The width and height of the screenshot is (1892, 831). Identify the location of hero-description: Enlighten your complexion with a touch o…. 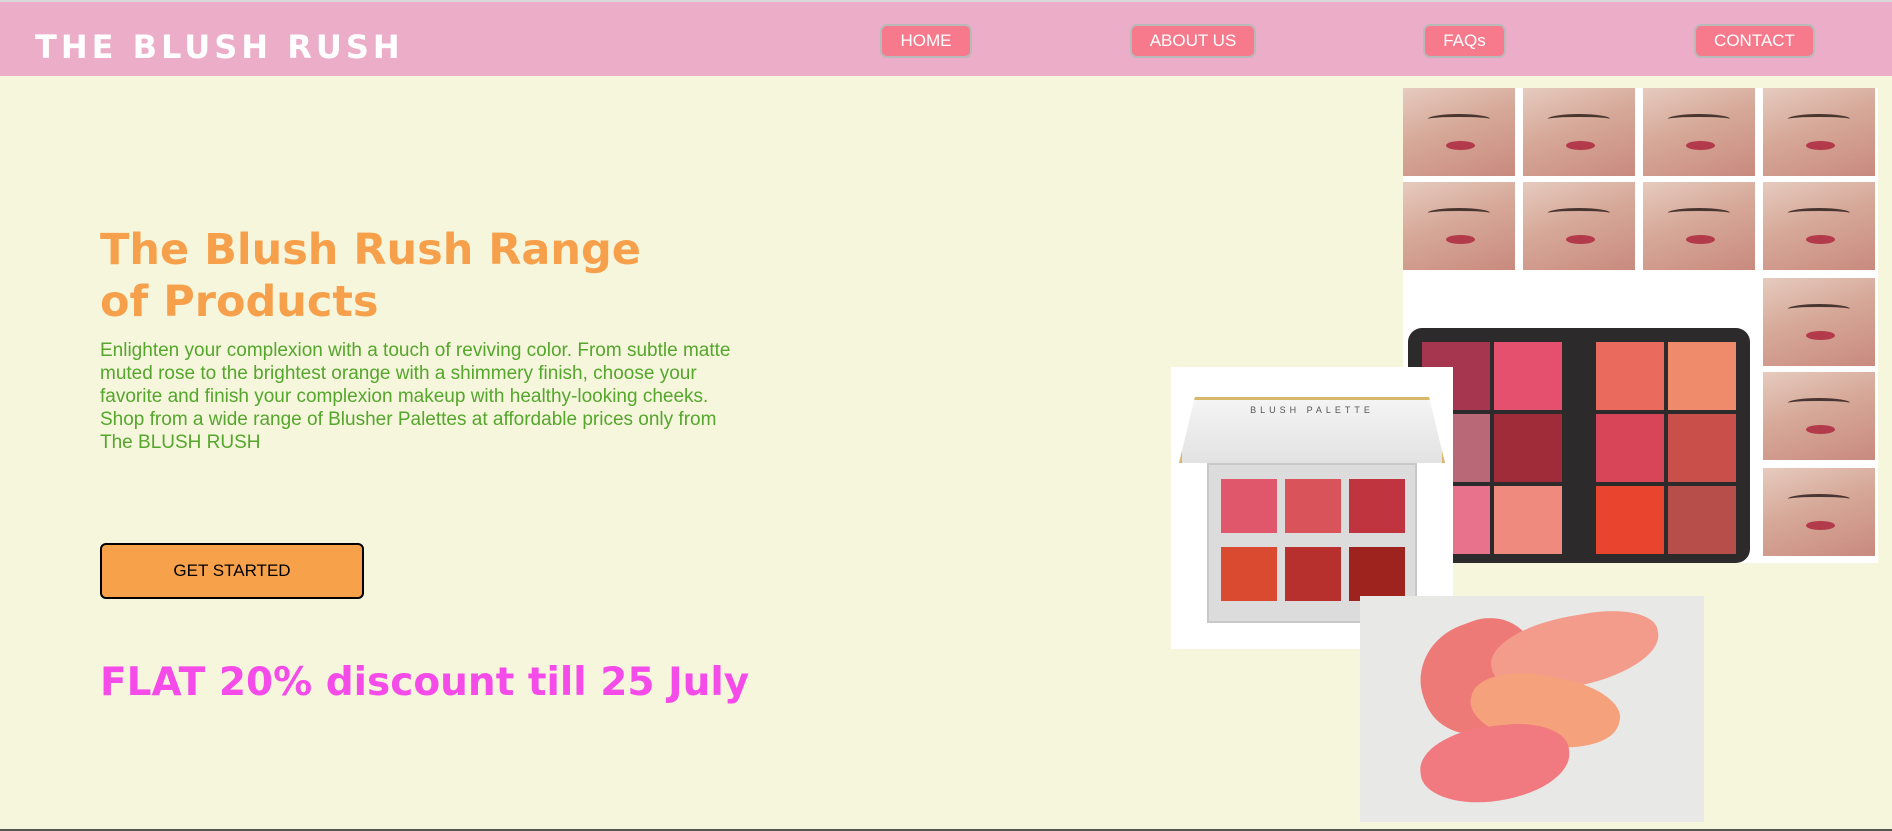
(415, 396).